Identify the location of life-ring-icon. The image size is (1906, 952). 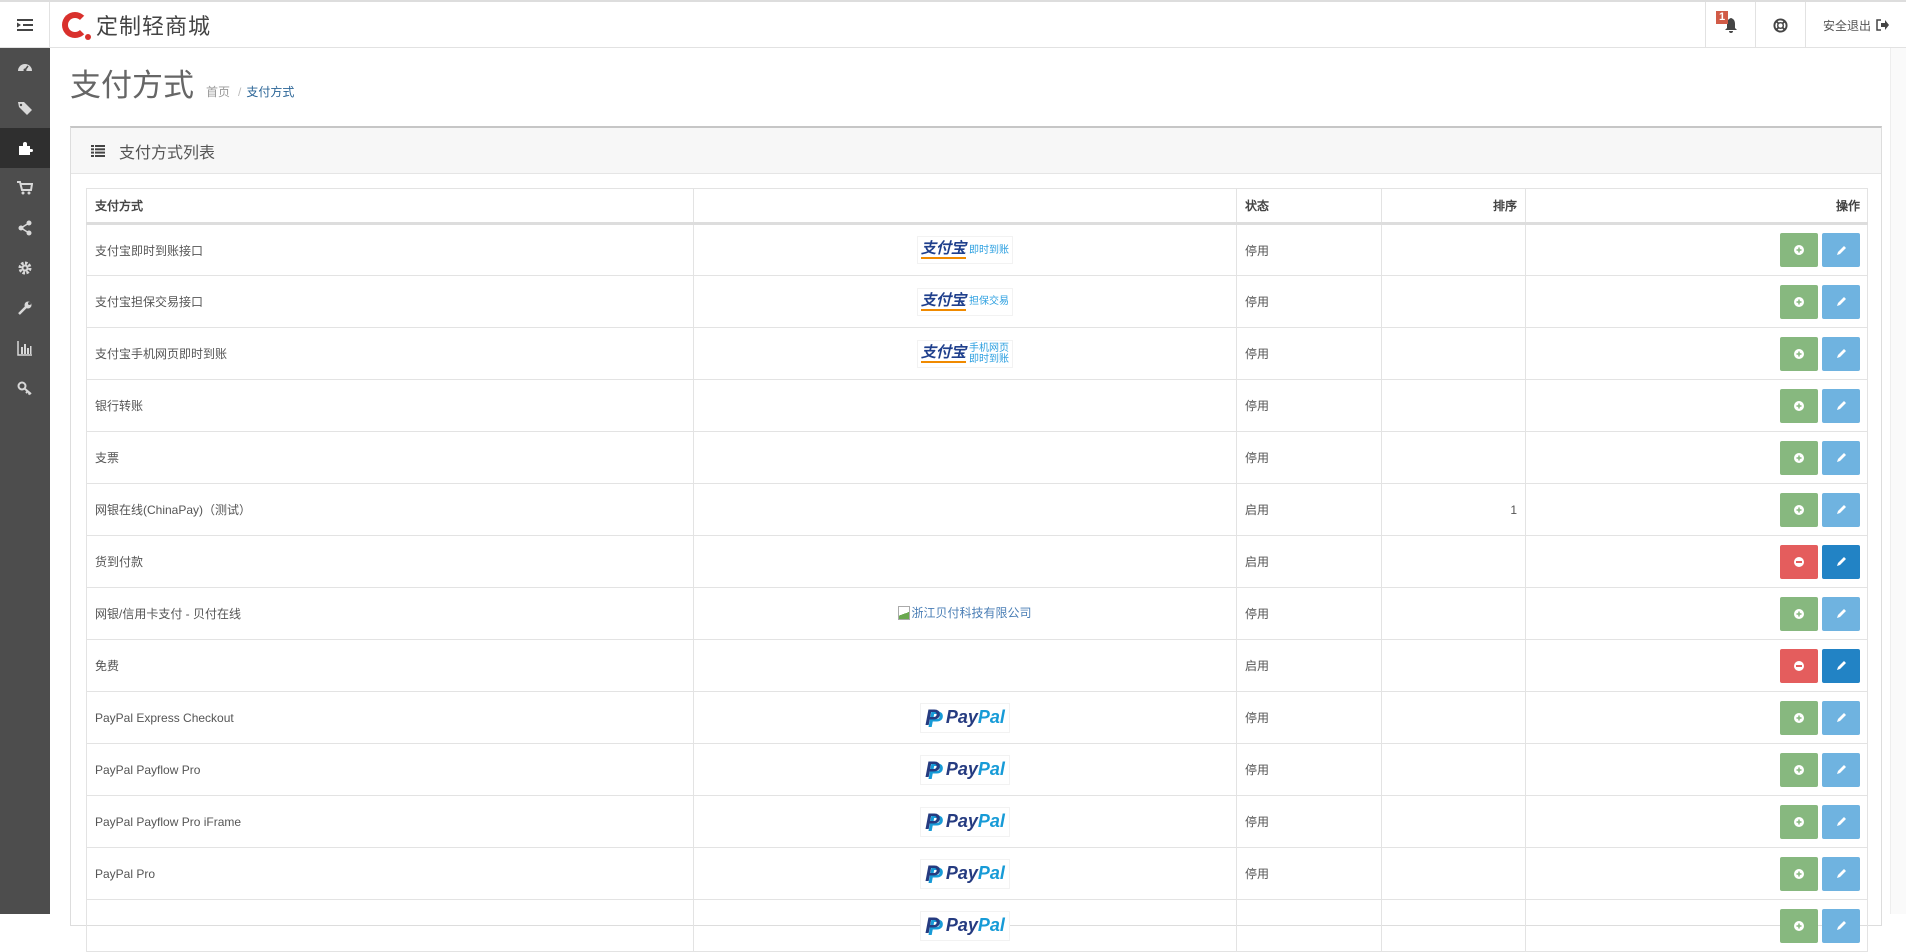
(1780, 25).